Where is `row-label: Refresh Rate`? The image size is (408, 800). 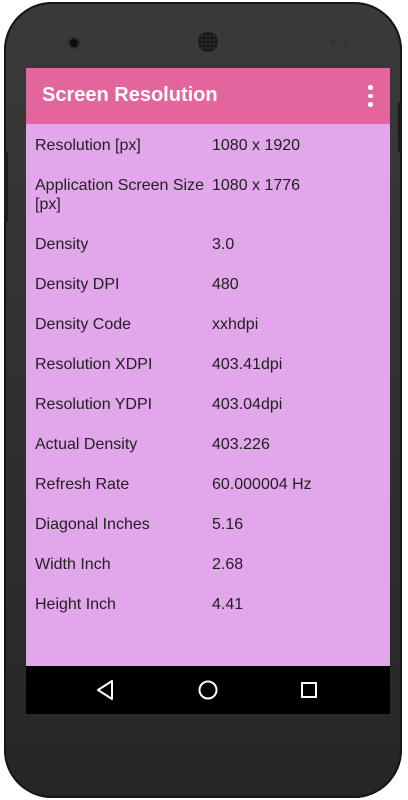
row-label: Refresh Rate is located at coordinates (82, 484).